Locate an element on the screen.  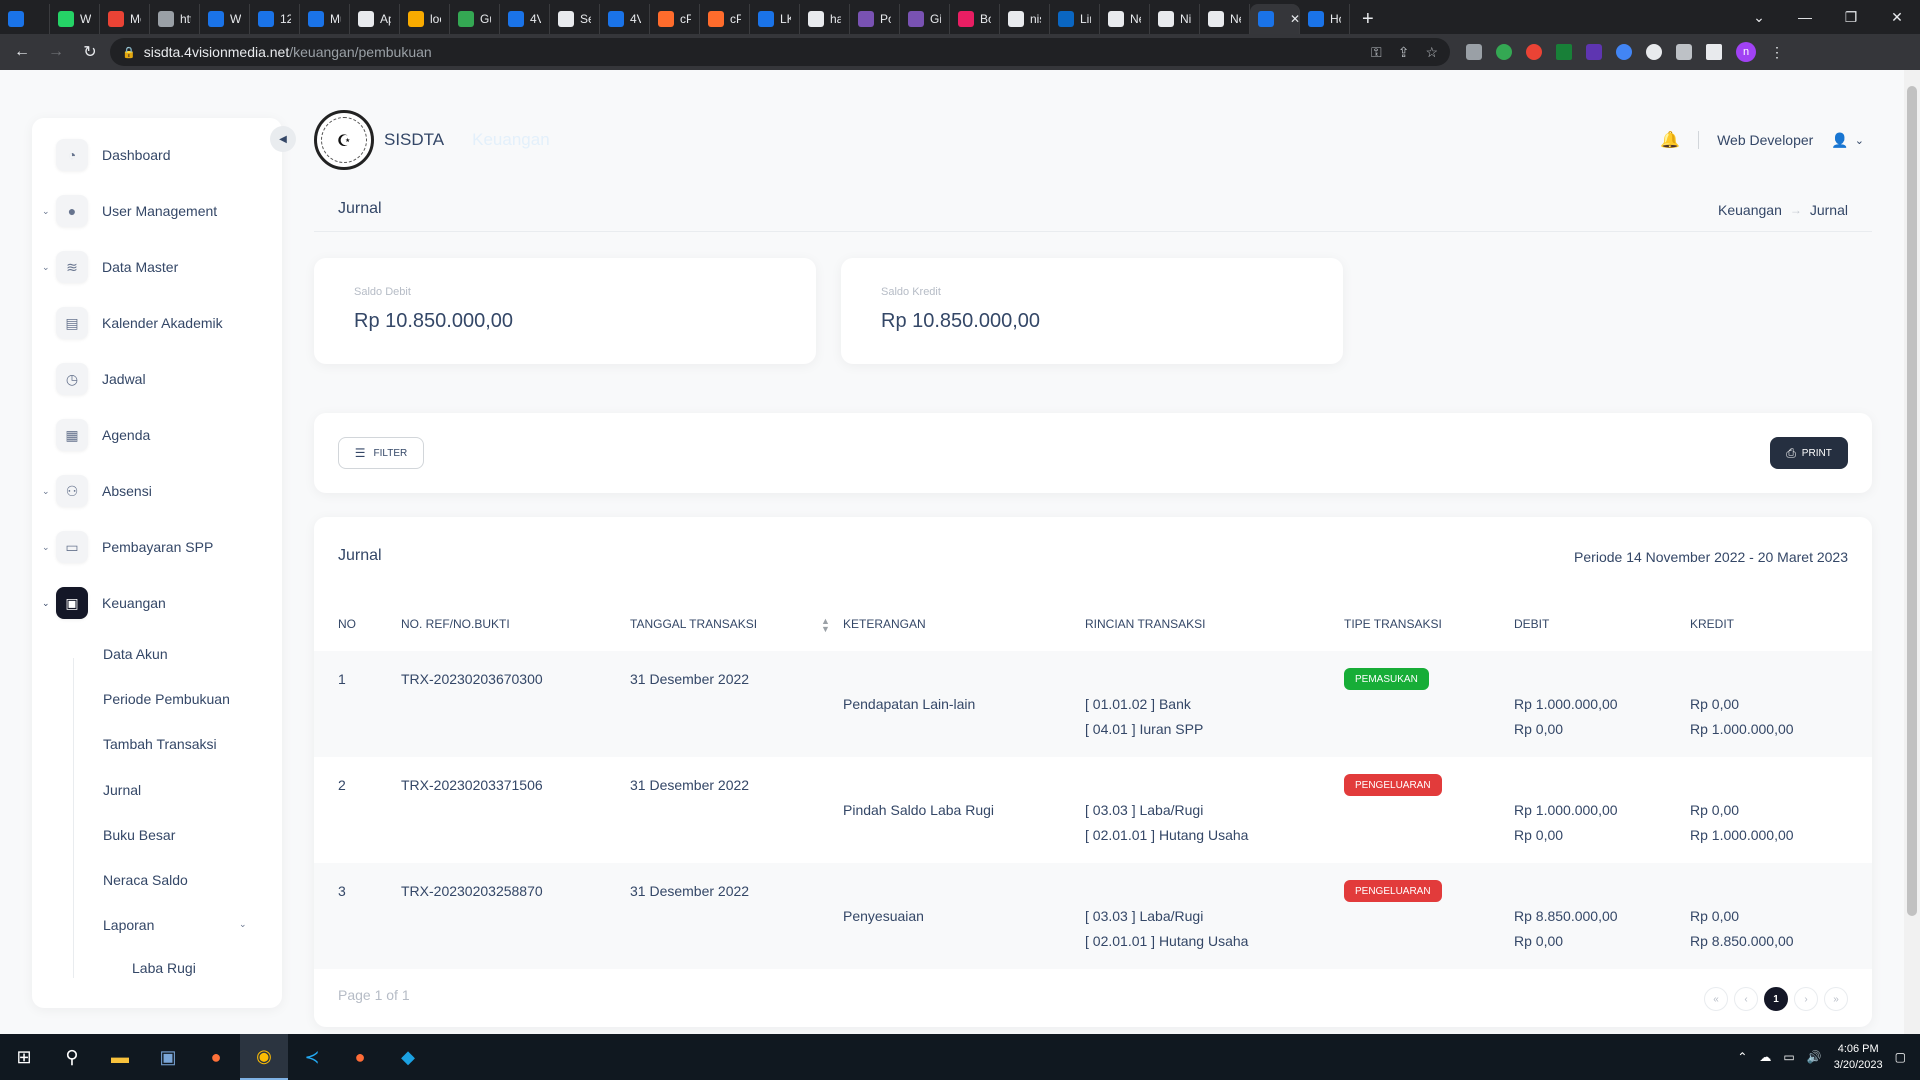
browser-tab: Hon is located at coordinates (1325, 19).